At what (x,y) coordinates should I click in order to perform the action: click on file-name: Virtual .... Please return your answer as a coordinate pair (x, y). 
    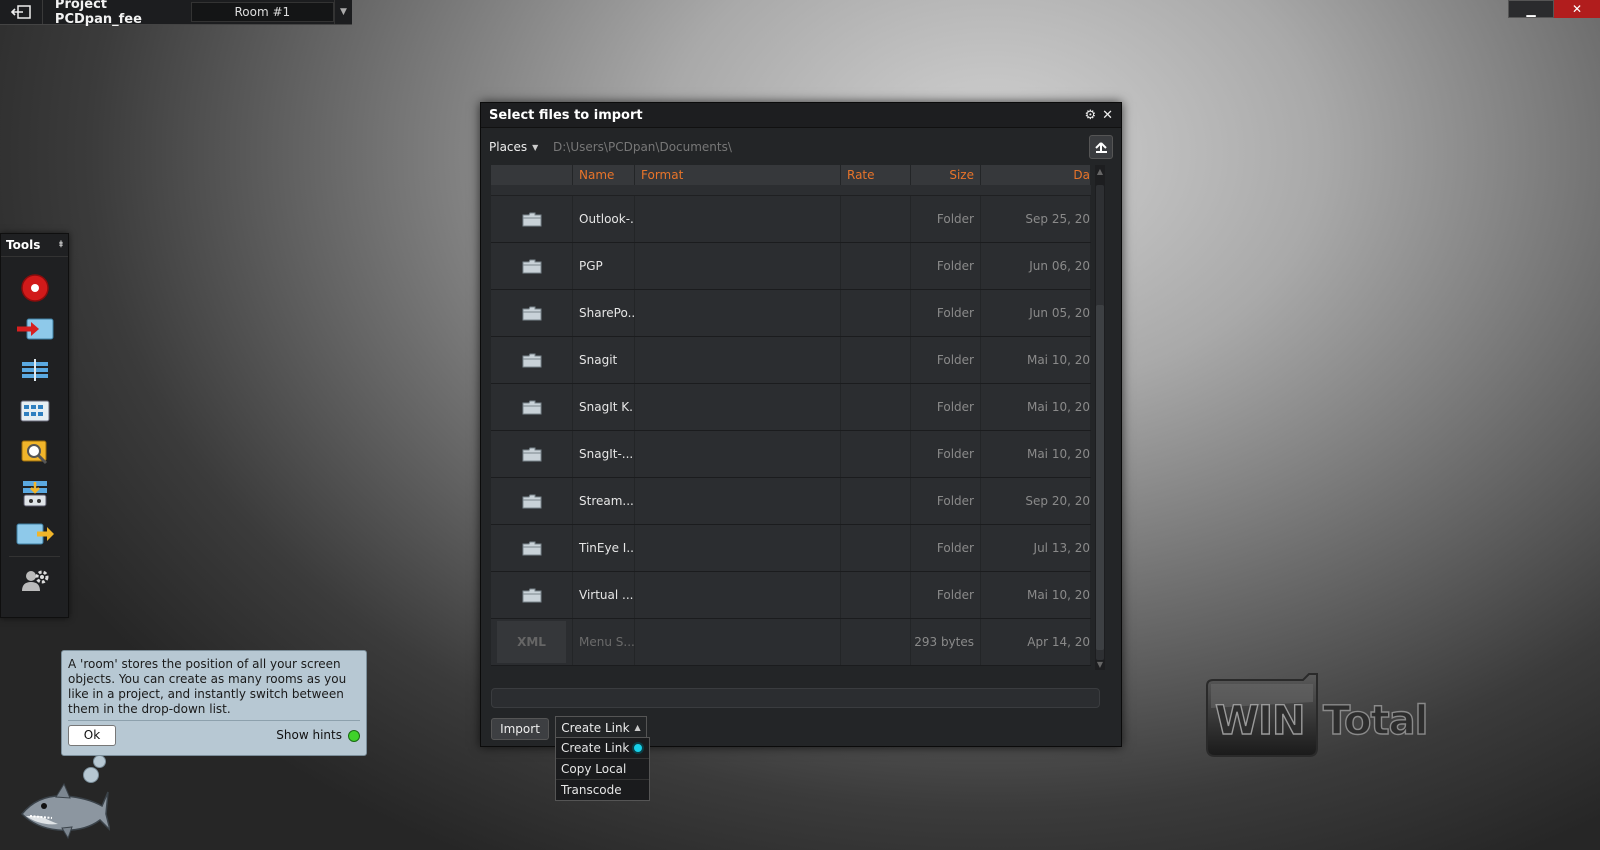
    Looking at the image, I should click on (604, 595).